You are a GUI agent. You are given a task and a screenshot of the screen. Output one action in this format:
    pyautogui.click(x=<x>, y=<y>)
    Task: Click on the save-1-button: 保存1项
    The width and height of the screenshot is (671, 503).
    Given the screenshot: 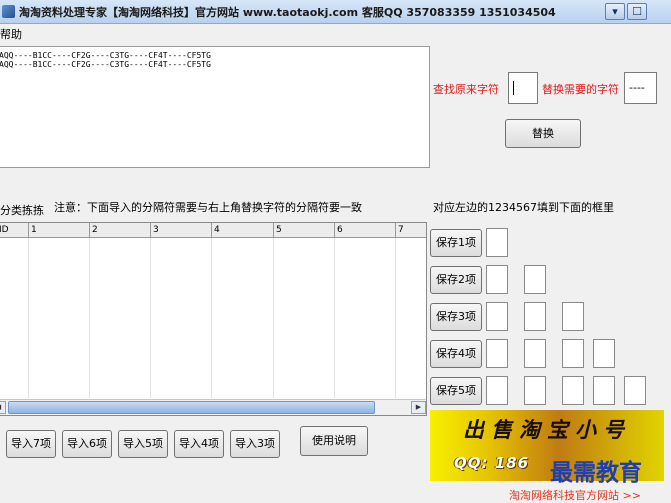 What is the action you would take?
    pyautogui.click(x=456, y=243)
    